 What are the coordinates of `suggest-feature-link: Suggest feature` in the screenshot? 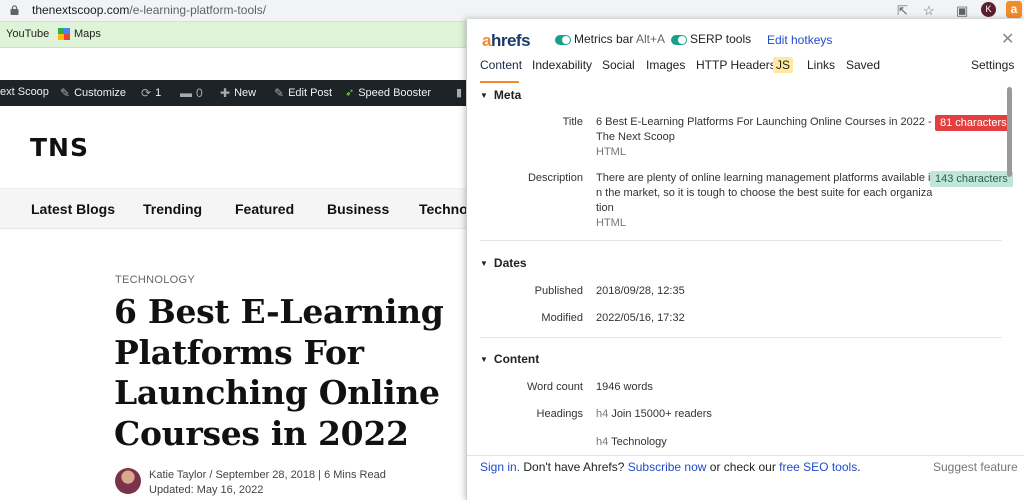 It's located at (975, 467).